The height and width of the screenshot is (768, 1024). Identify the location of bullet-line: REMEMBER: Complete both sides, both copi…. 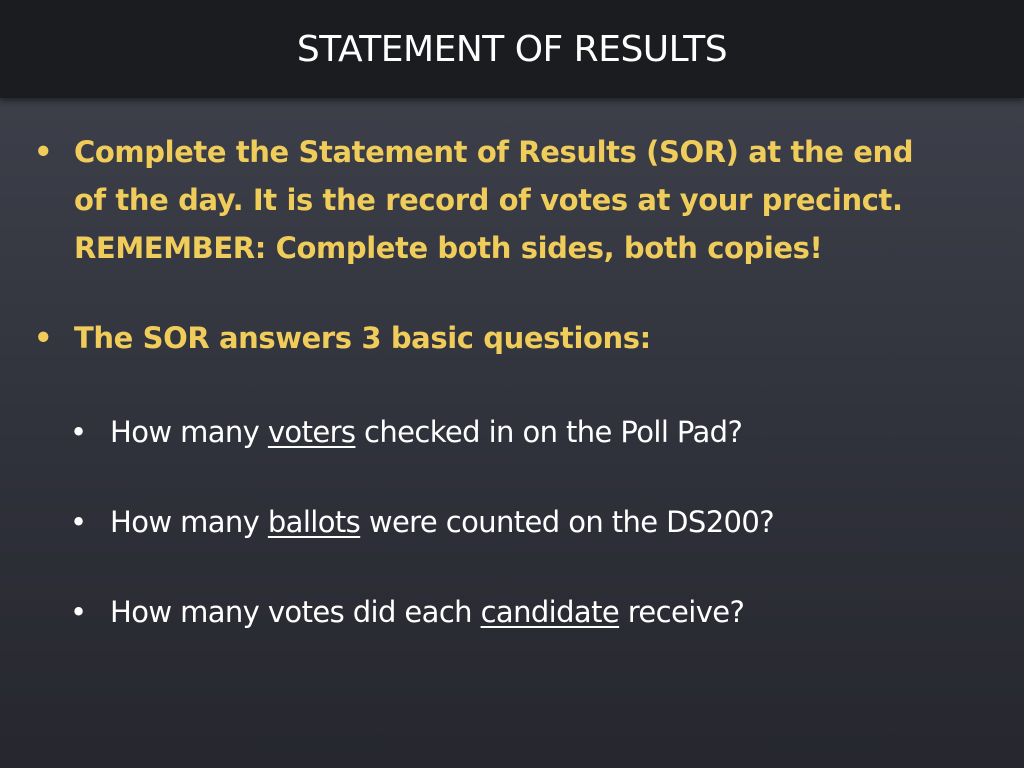
(448, 248).